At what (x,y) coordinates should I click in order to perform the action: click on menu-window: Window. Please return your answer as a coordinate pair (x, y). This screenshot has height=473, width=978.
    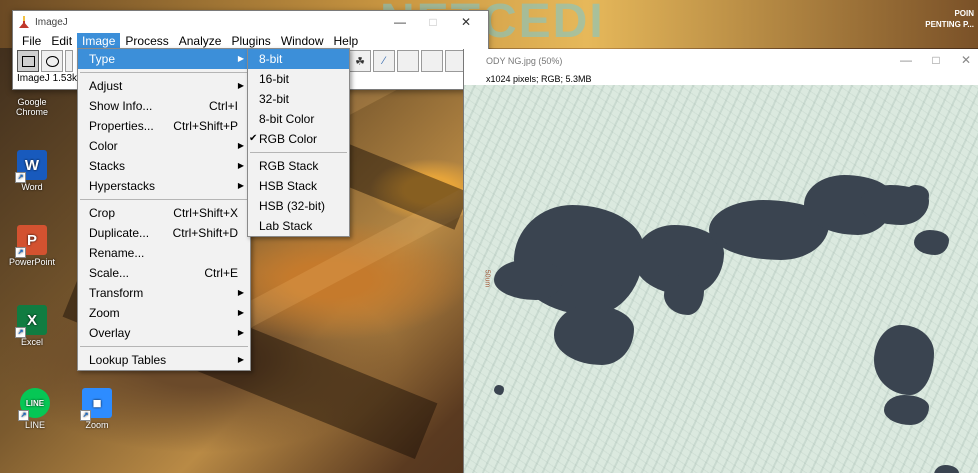
    Looking at the image, I should click on (302, 41).